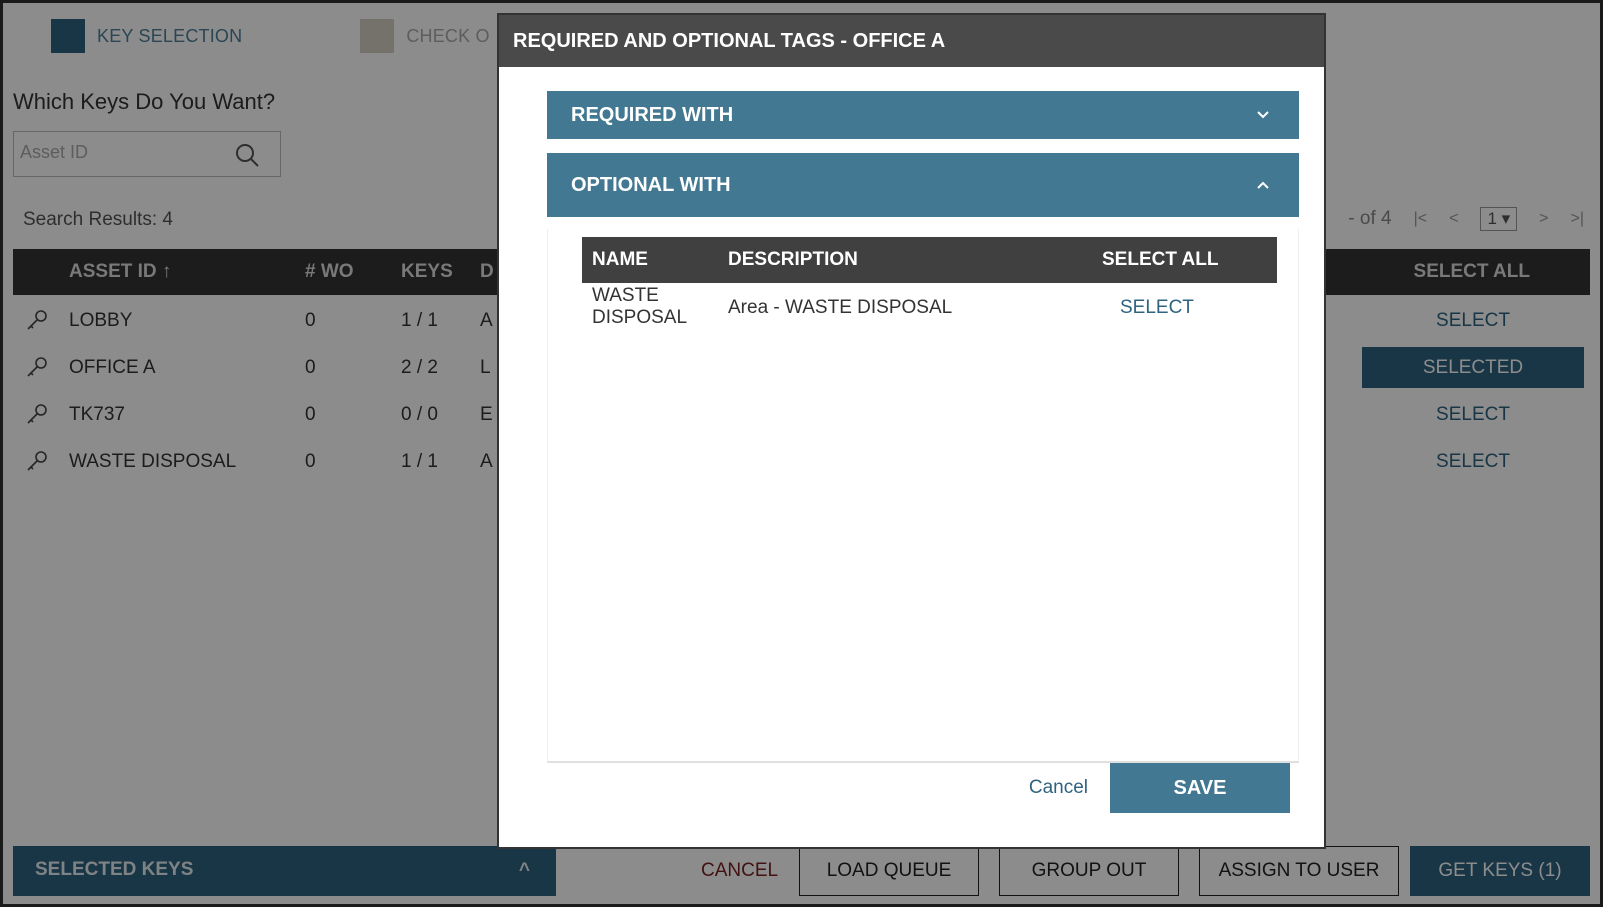 This screenshot has height=907, width=1603. Describe the element at coordinates (1160, 260) in the screenshot. I see `col-select-all: SELECT ALL` at that location.